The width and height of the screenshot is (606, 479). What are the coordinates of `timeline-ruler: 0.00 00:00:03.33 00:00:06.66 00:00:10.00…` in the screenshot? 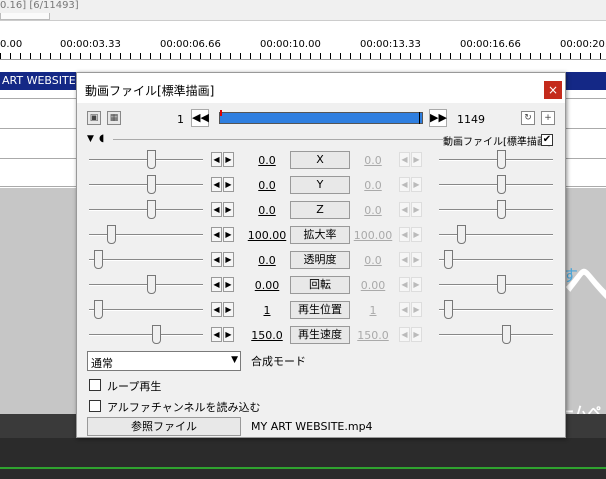 It's located at (303, 45).